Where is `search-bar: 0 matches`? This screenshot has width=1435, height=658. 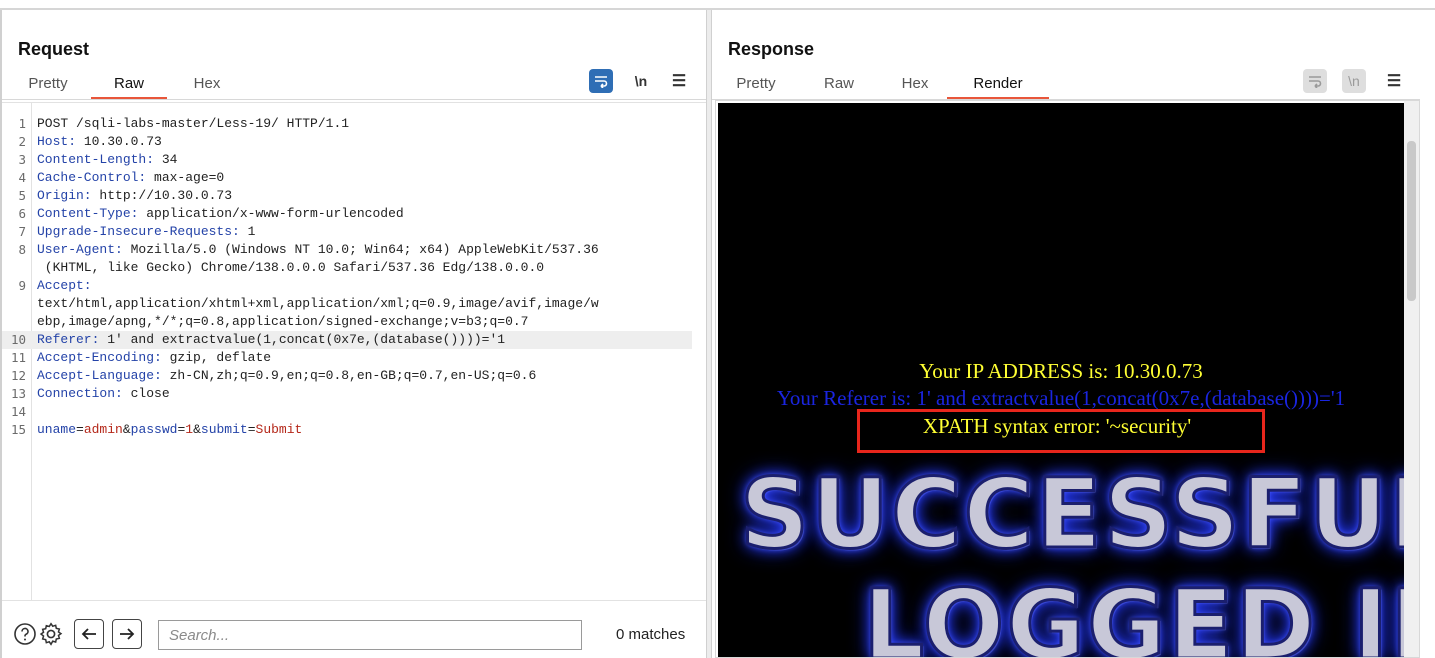
search-bar: 0 matches is located at coordinates (354, 629).